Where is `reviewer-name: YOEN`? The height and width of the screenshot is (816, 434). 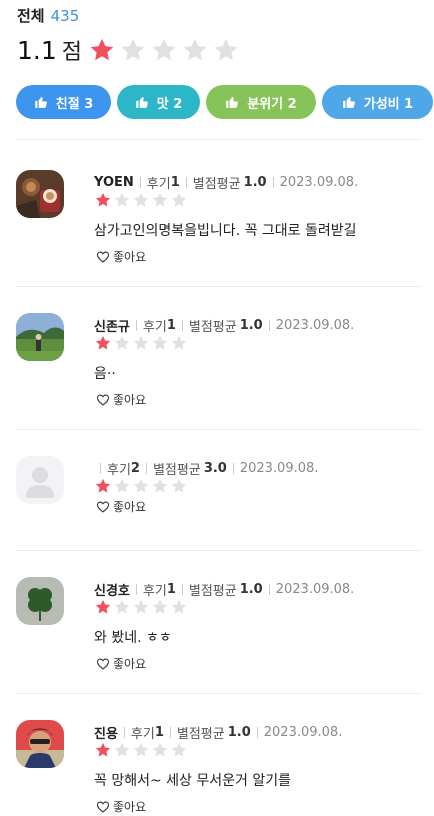
reviewer-name: YOEN is located at coordinates (114, 182).